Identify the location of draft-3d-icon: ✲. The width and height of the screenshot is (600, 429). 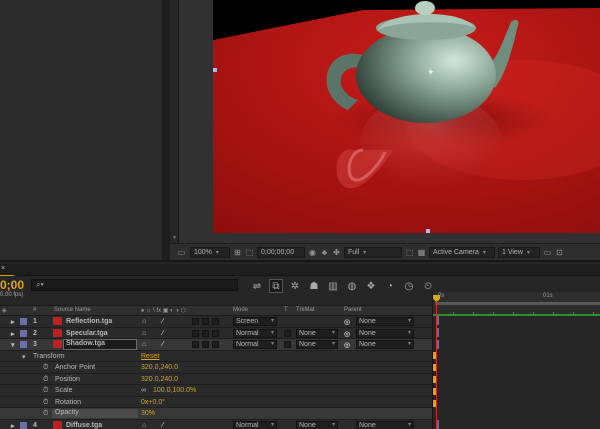
(295, 286).